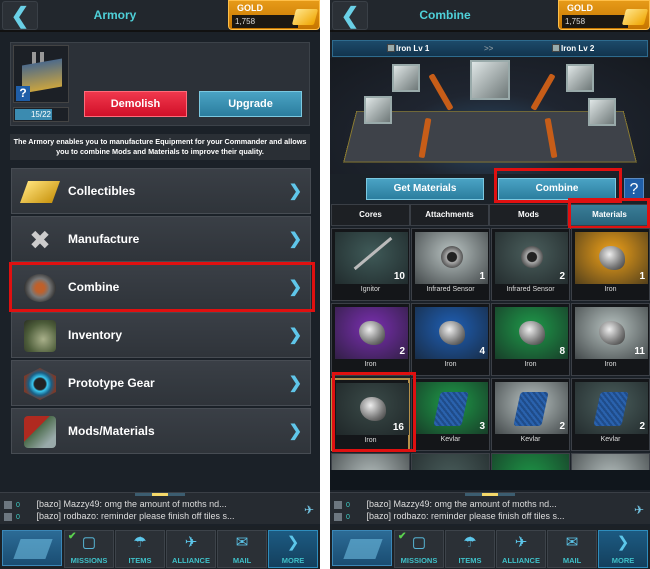 The height and width of the screenshot is (569, 650). Describe the element at coordinates (162, 287) in the screenshot. I see `combine-highlight-box` at that location.